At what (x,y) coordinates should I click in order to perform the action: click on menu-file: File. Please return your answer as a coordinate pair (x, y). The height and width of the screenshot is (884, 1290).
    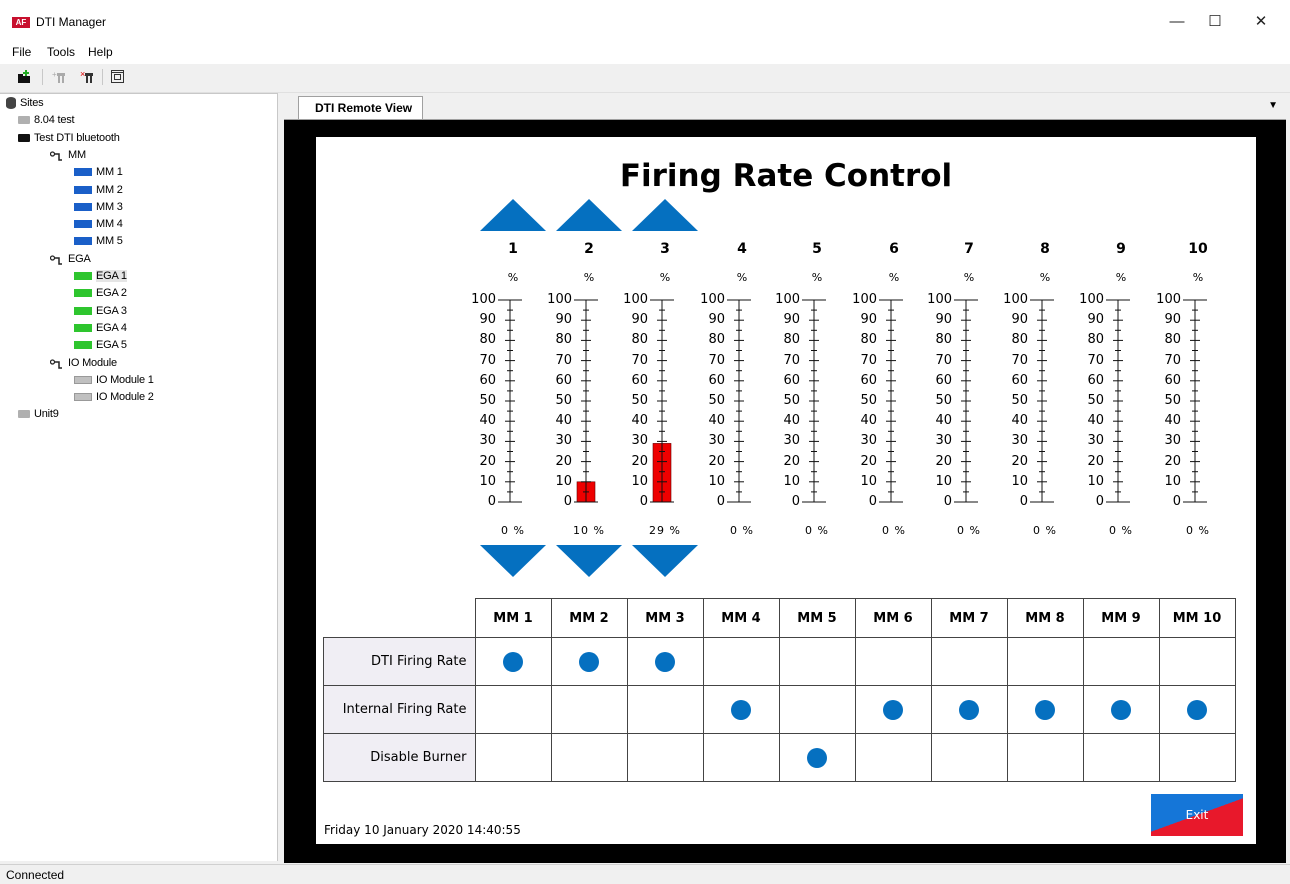
    Looking at the image, I should click on (21, 52).